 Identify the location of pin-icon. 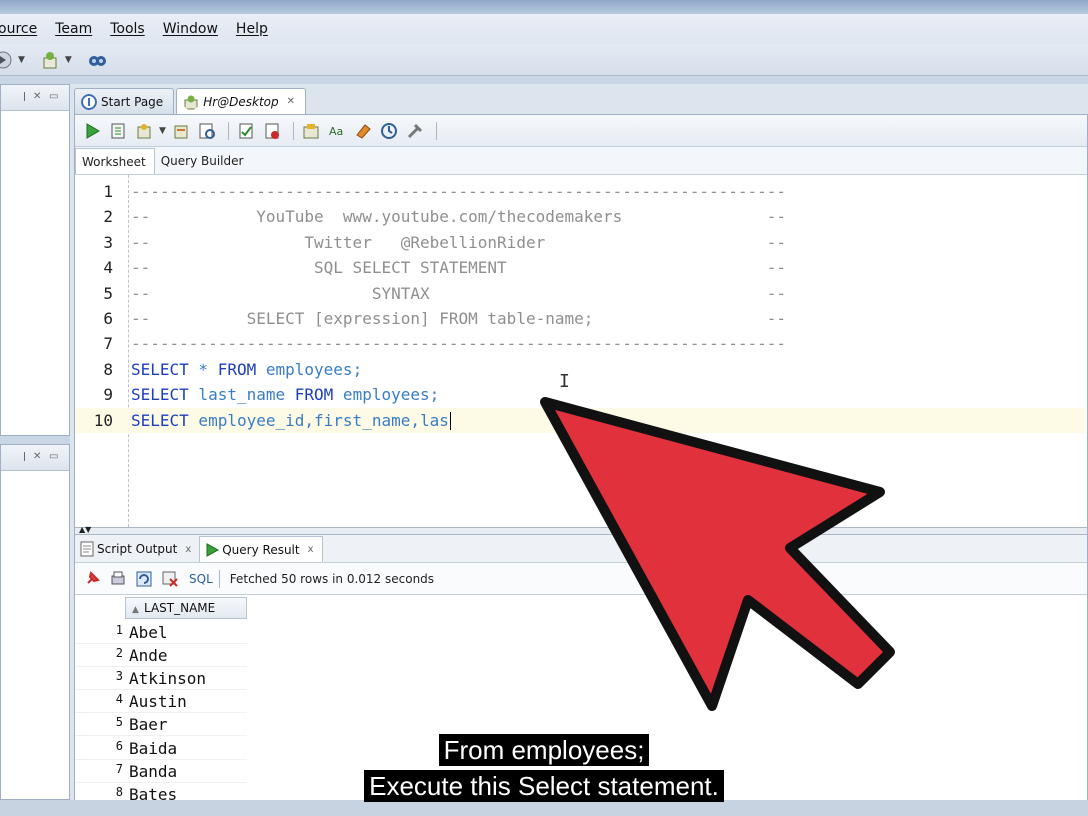
(92, 579).